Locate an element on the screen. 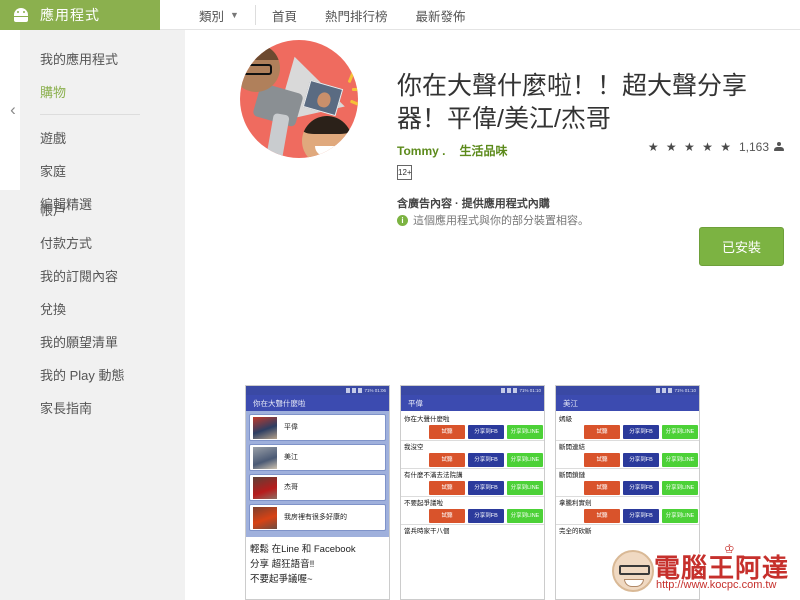 The image size is (800, 600). nav-link-top-charts: 熱門排行榜 is located at coordinates (356, 15).